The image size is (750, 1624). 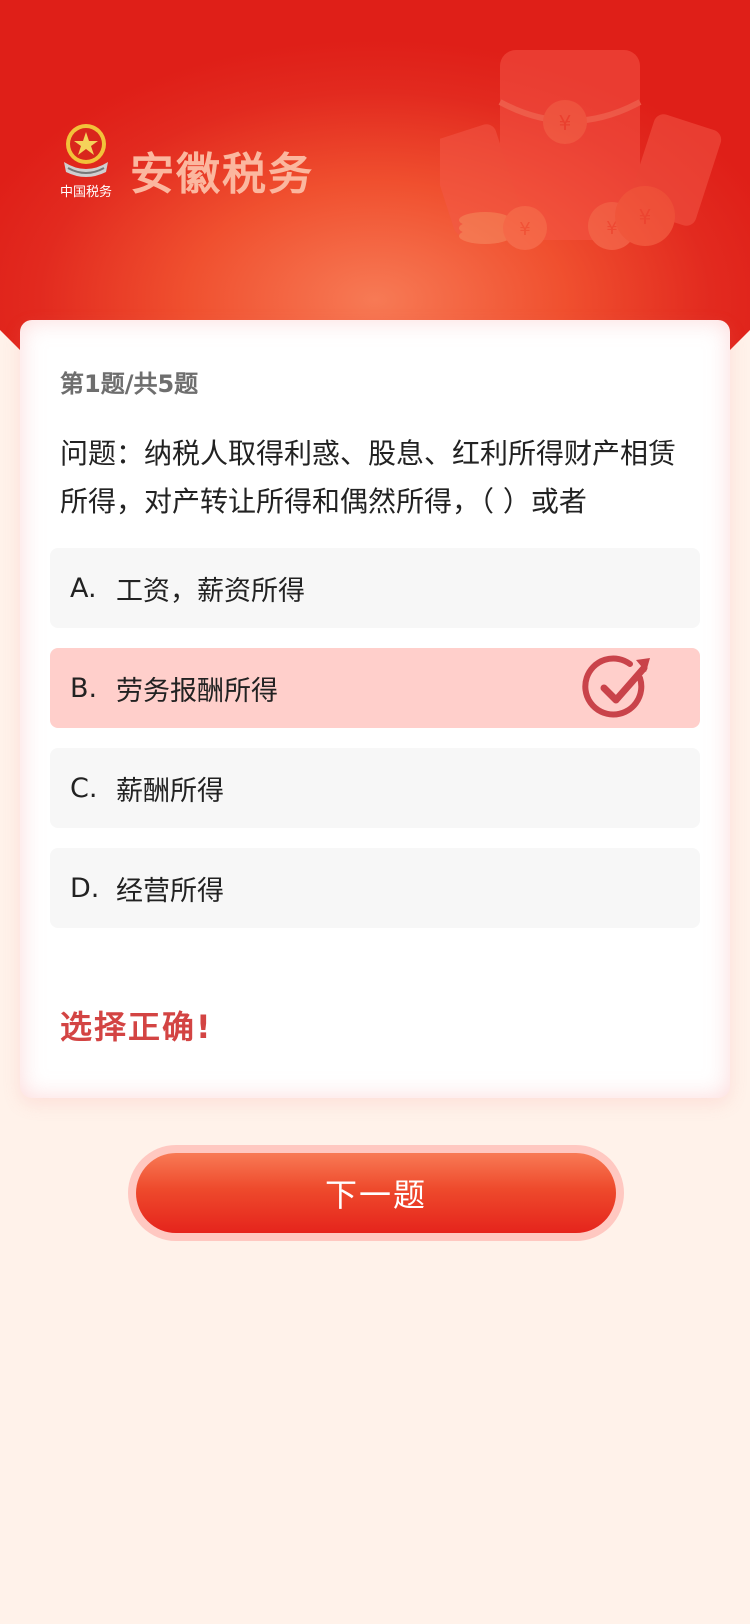 I want to click on option-letter: B., so click(x=84, y=688).